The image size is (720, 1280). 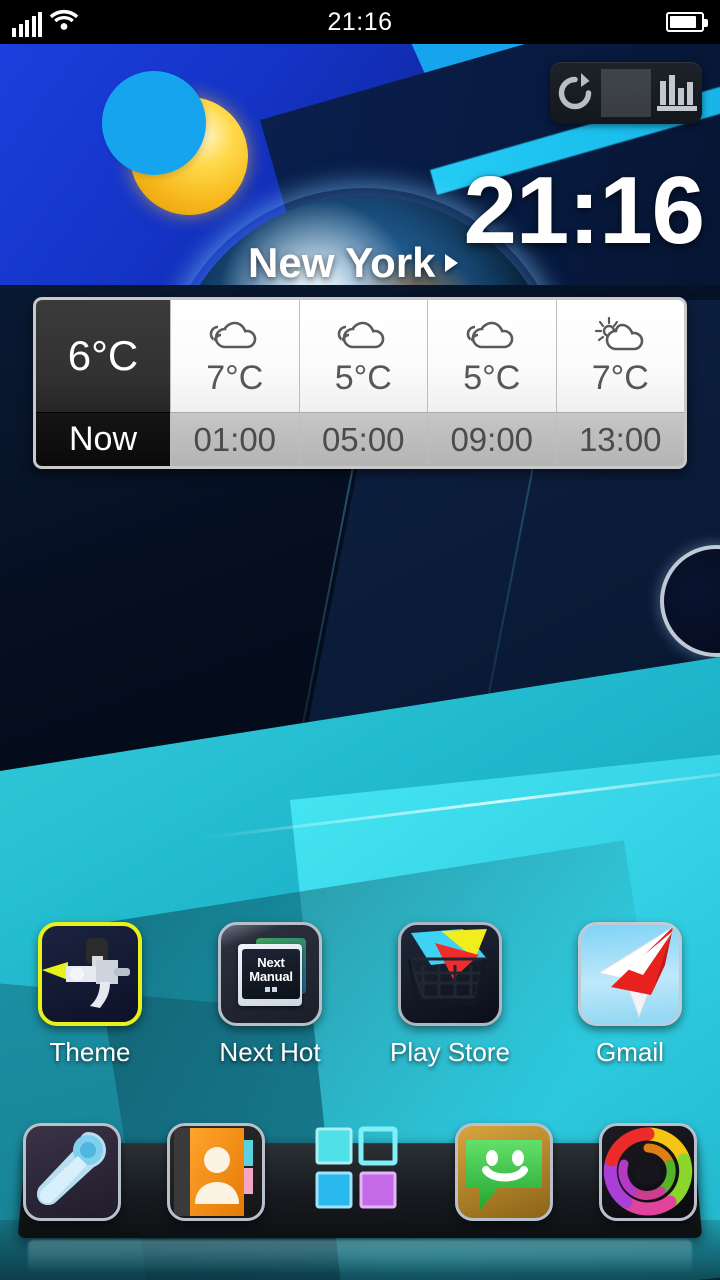 I want to click on app-theme: Theme, so click(x=90, y=995).